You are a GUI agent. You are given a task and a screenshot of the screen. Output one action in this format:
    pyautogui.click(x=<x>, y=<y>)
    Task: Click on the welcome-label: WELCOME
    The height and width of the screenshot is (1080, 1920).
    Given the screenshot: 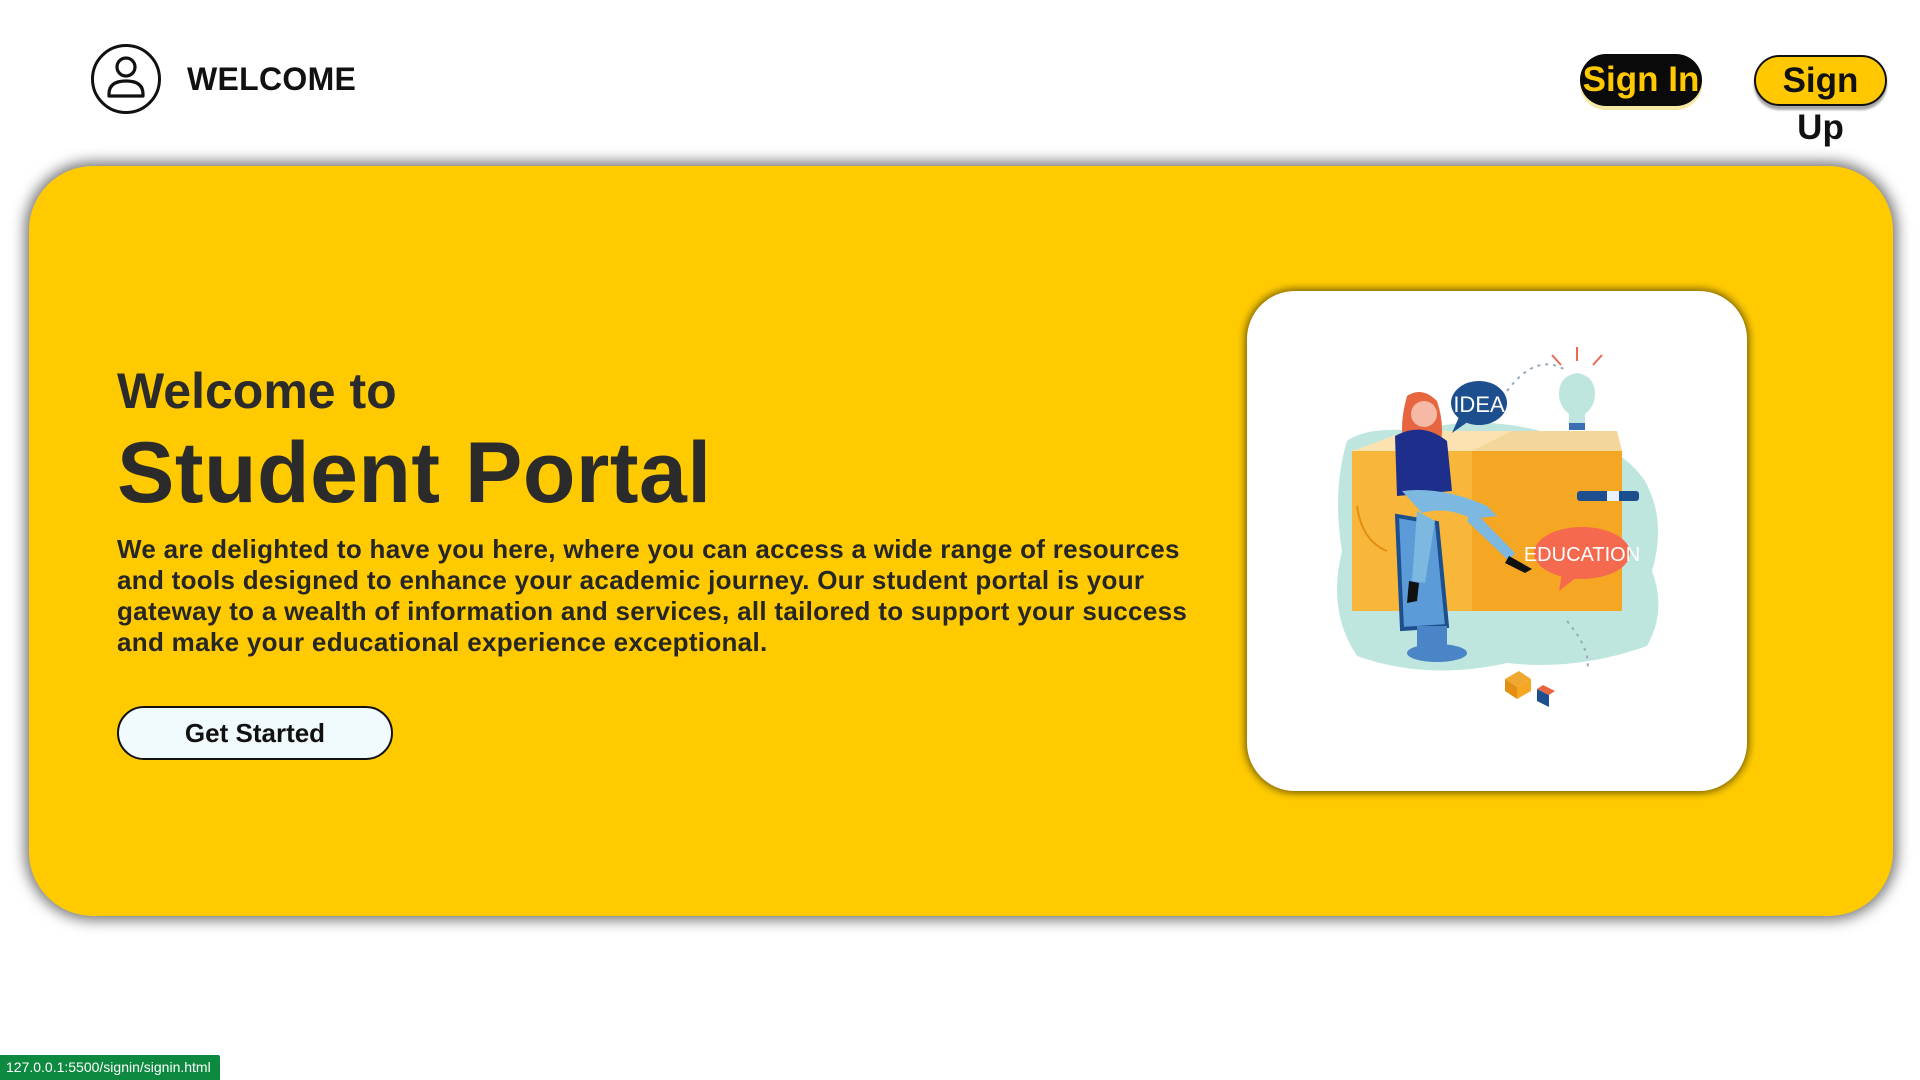 What is the action you would take?
    pyautogui.click(x=272, y=79)
    